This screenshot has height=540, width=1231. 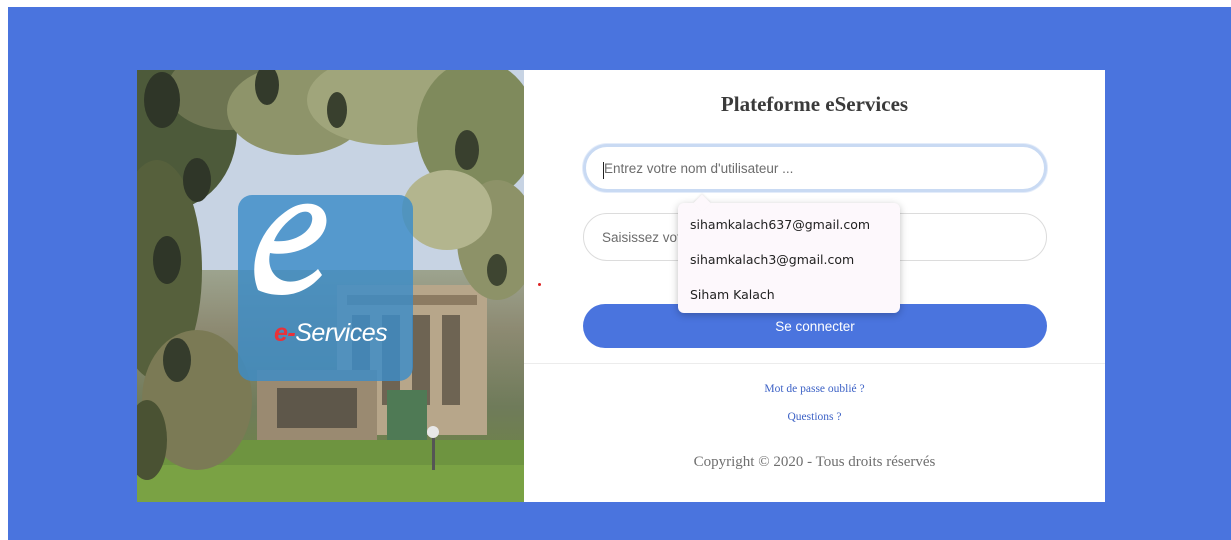 I want to click on autocomplete-option: sihamkalach3@gmail.com, so click(x=772, y=259).